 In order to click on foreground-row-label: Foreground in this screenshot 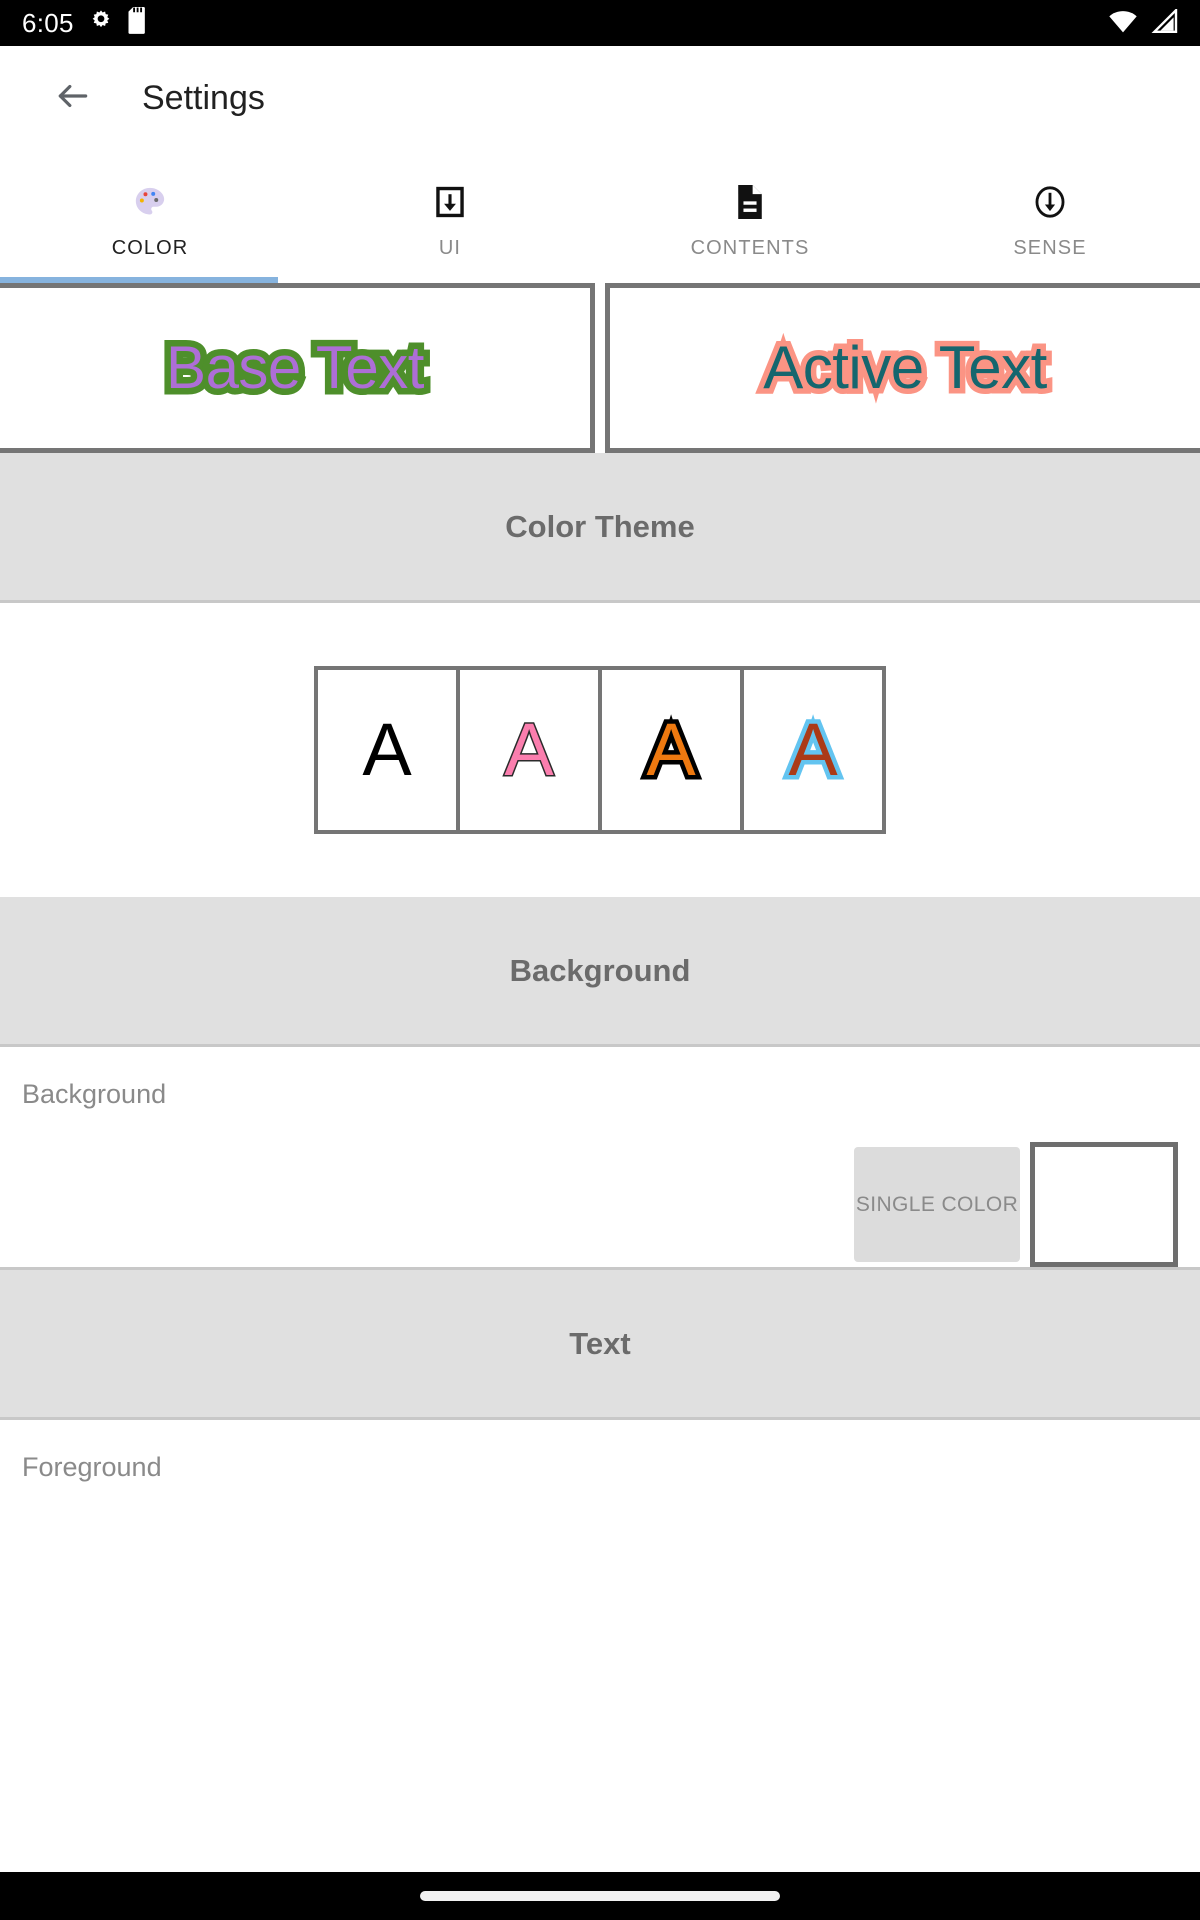, I will do `click(92, 1467)`.